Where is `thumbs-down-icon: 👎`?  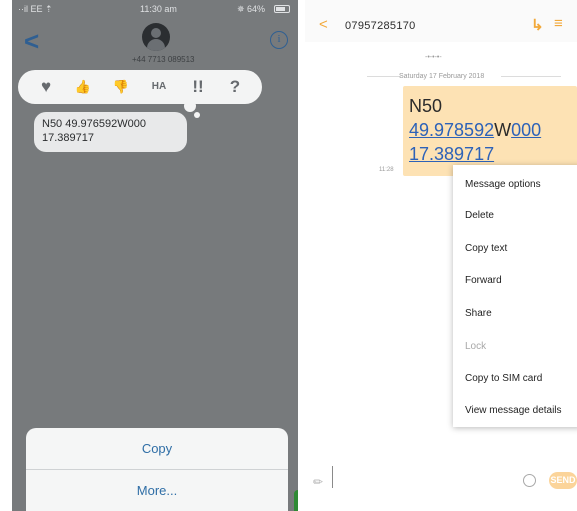
thumbs-down-icon: 👎 is located at coordinates (121, 87).